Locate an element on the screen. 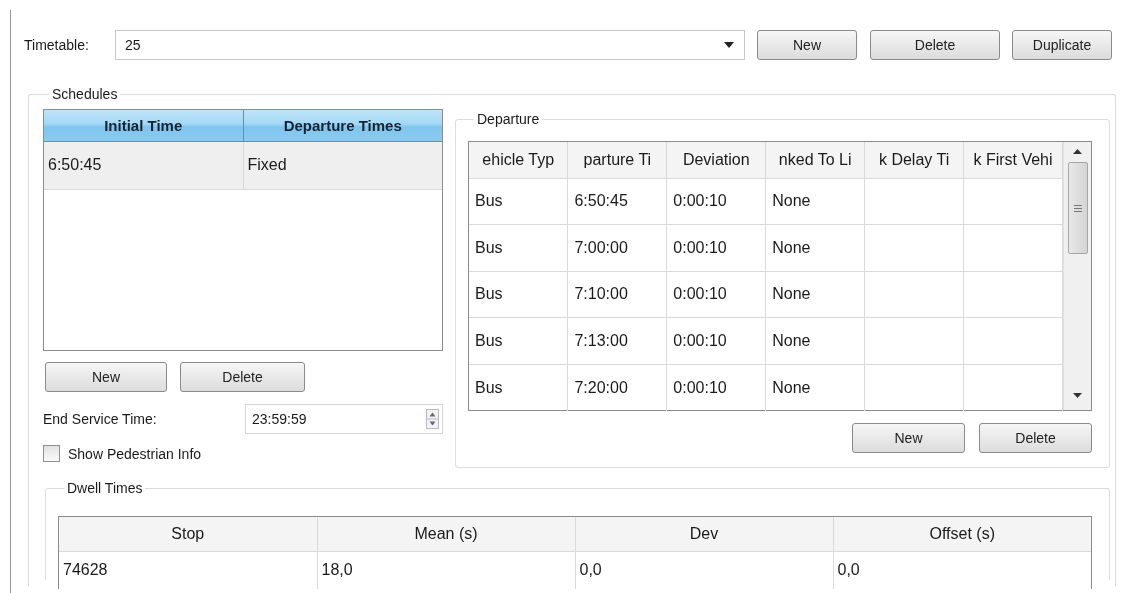 Image resolution: width=1122 pixels, height=593 pixels. grip-icon is located at coordinates (1077, 208).